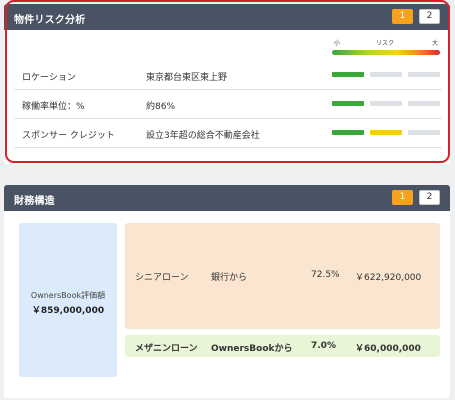 This screenshot has width=455, height=400. What do you see at coordinates (385, 43) in the screenshot?
I see `risk-scale-mid-label: リスク` at bounding box center [385, 43].